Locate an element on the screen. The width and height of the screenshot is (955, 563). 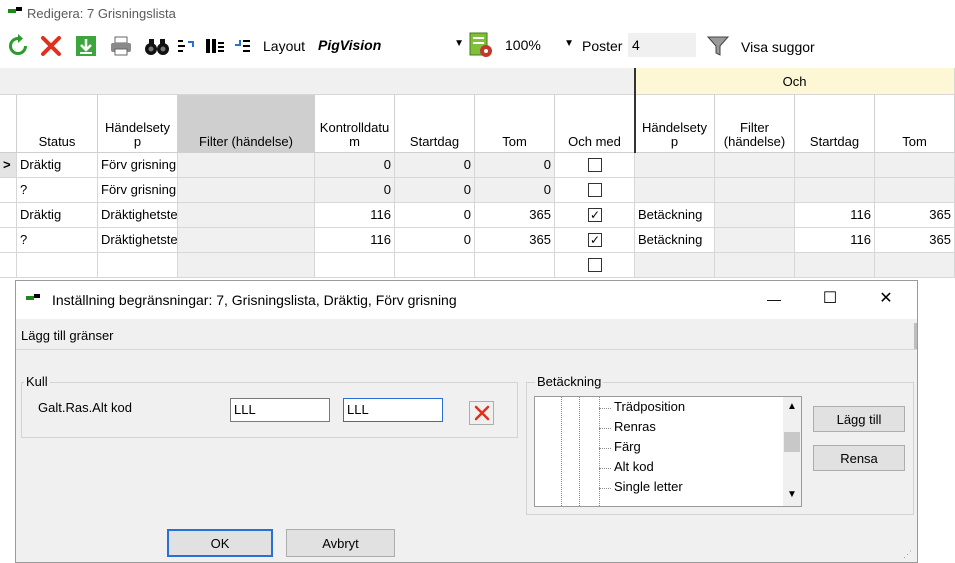
layout-select: PigVision ▼ is located at coordinates (391, 45).